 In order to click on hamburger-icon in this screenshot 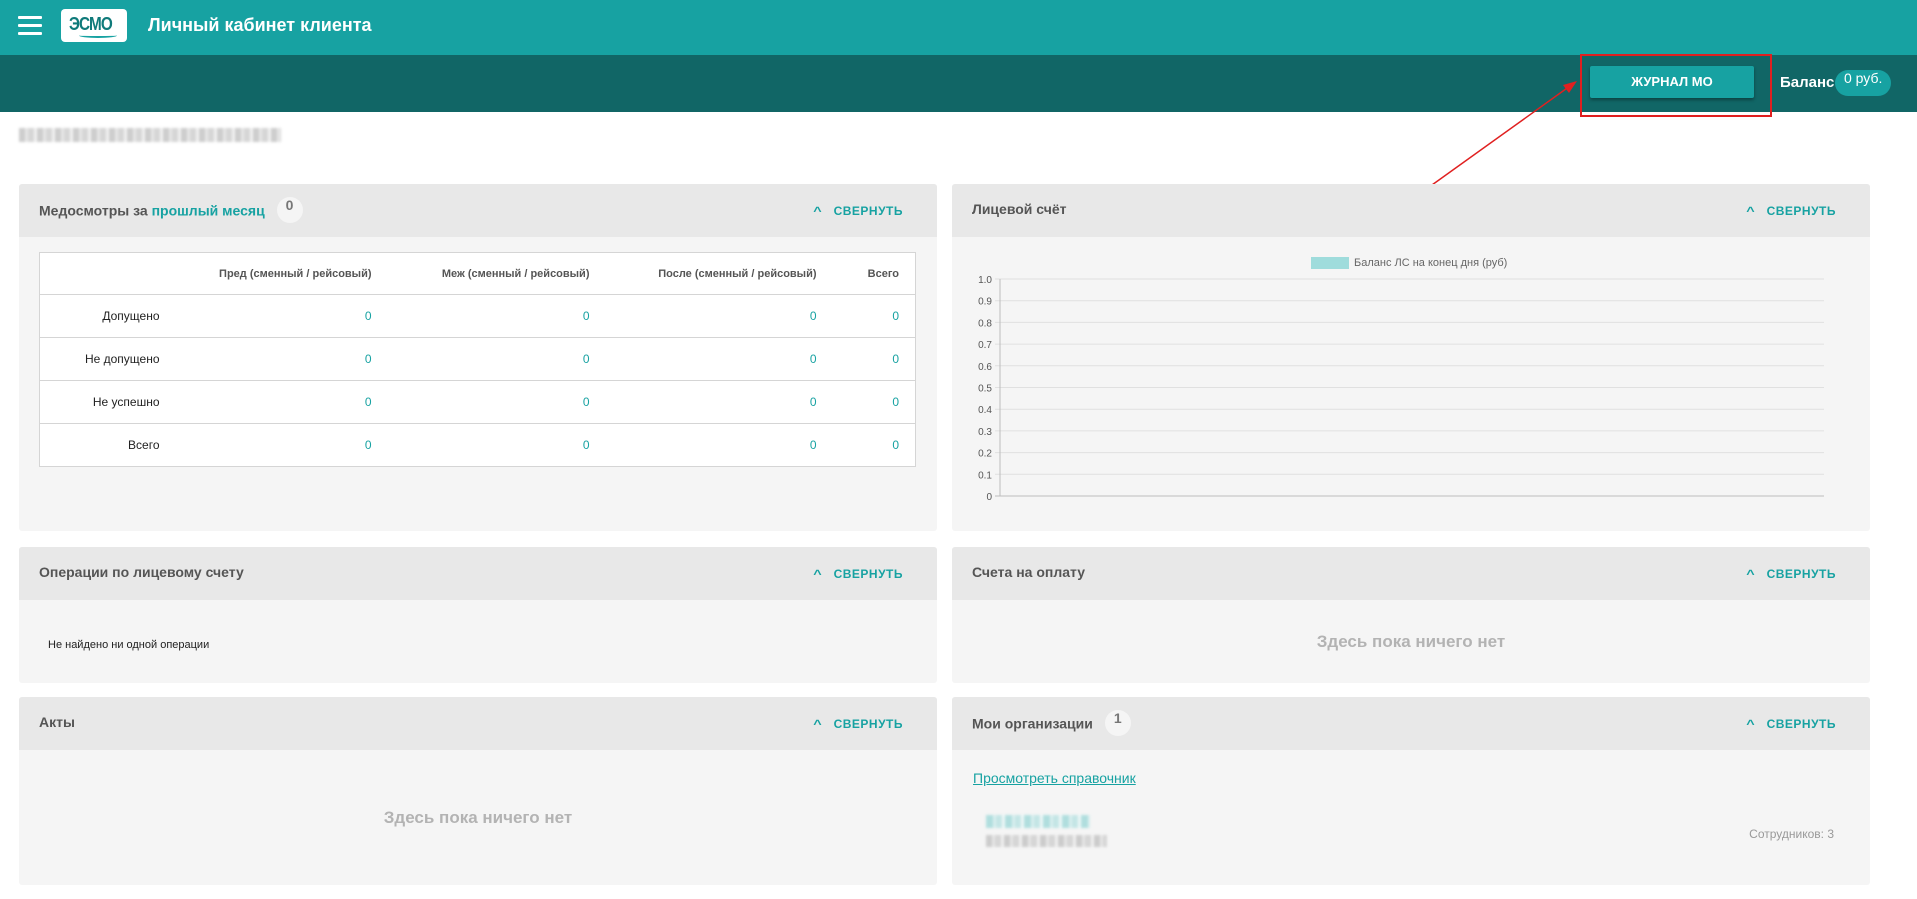, I will do `click(30, 26)`.